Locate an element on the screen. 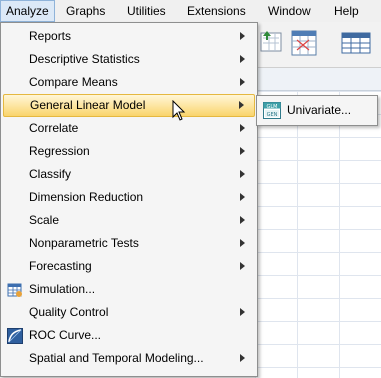 Image resolution: width=381 pixels, height=378 pixels. menu-utilities-label: Utilities is located at coordinates (146, 11).